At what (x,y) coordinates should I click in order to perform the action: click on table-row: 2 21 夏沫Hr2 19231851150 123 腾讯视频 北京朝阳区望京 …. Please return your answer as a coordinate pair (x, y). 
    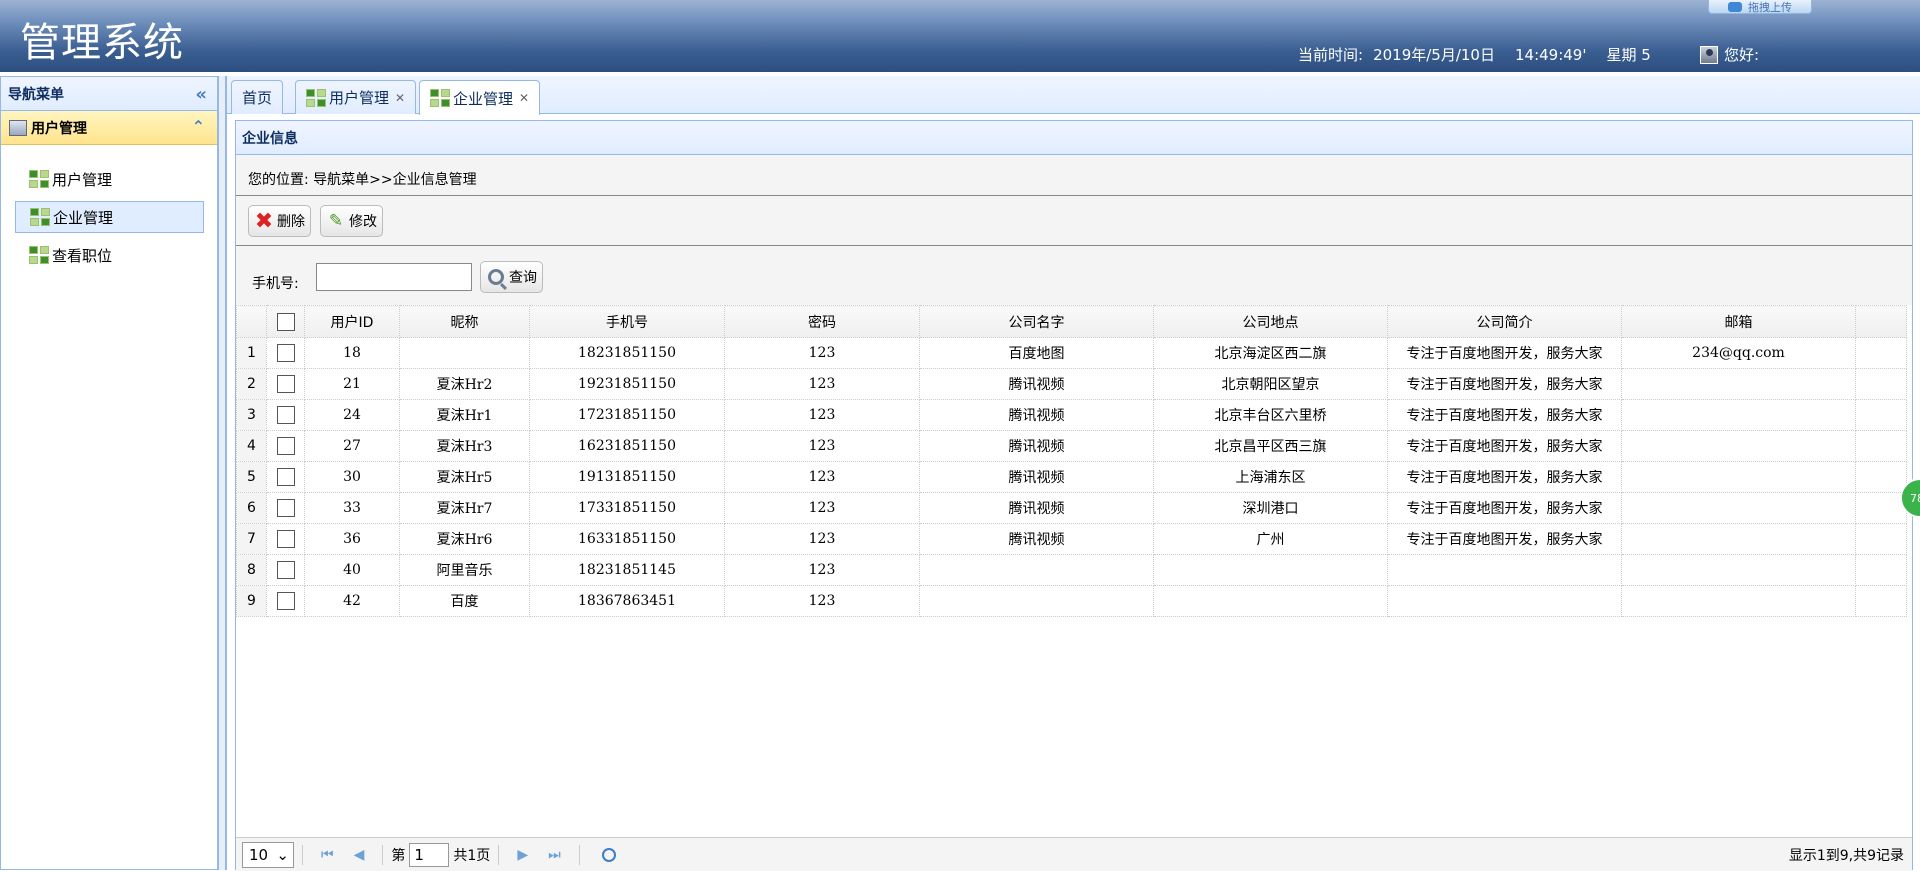
    Looking at the image, I should click on (1071, 384).